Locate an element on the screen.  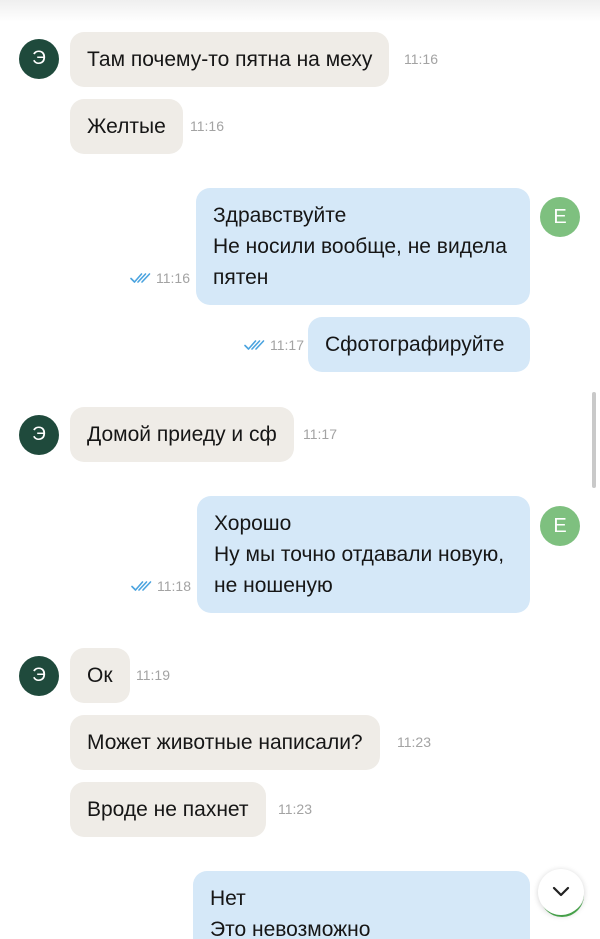
message-text: Здравствуйте is located at coordinates (280, 215).